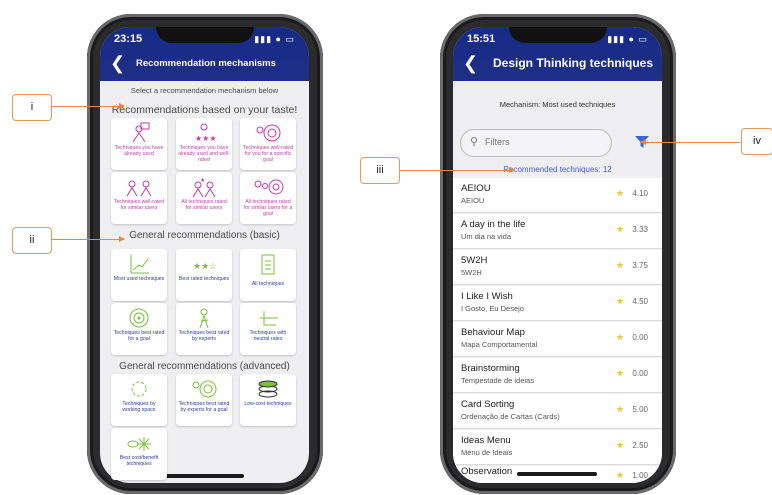  What do you see at coordinates (380, 170) in the screenshot?
I see `annotation-iii: iii` at bounding box center [380, 170].